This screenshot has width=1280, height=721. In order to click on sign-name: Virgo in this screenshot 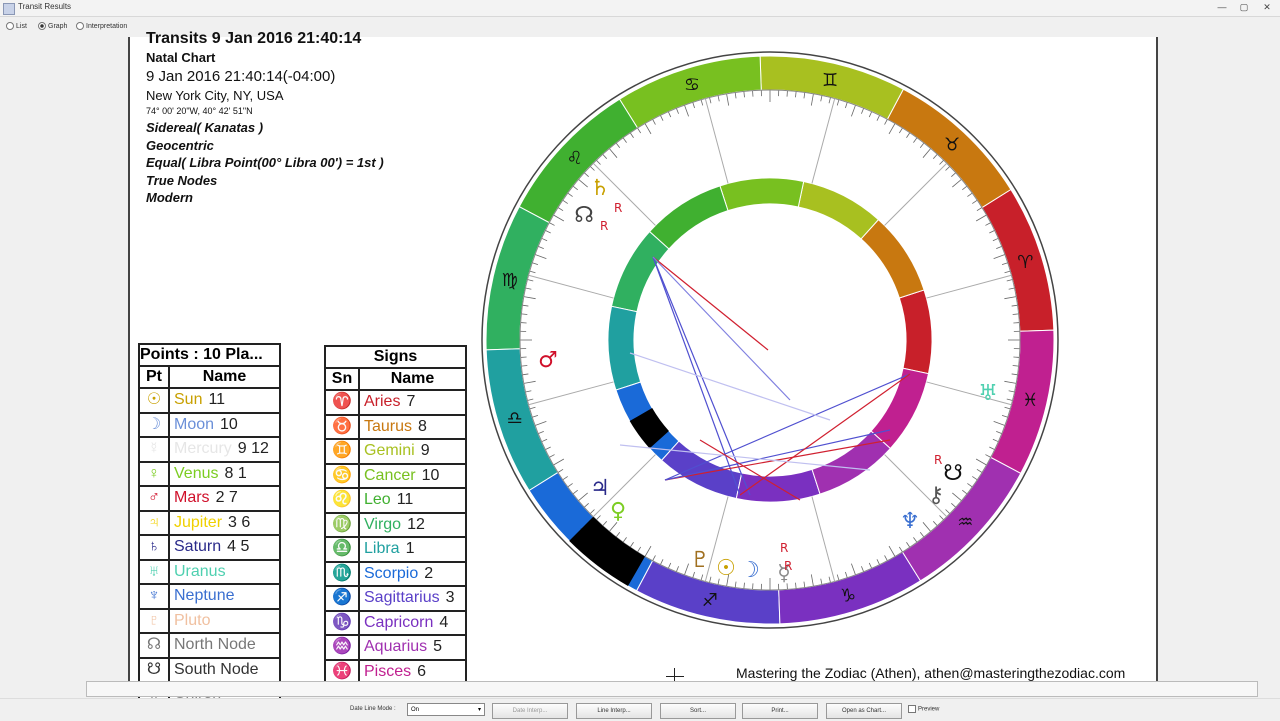, I will do `click(382, 524)`.